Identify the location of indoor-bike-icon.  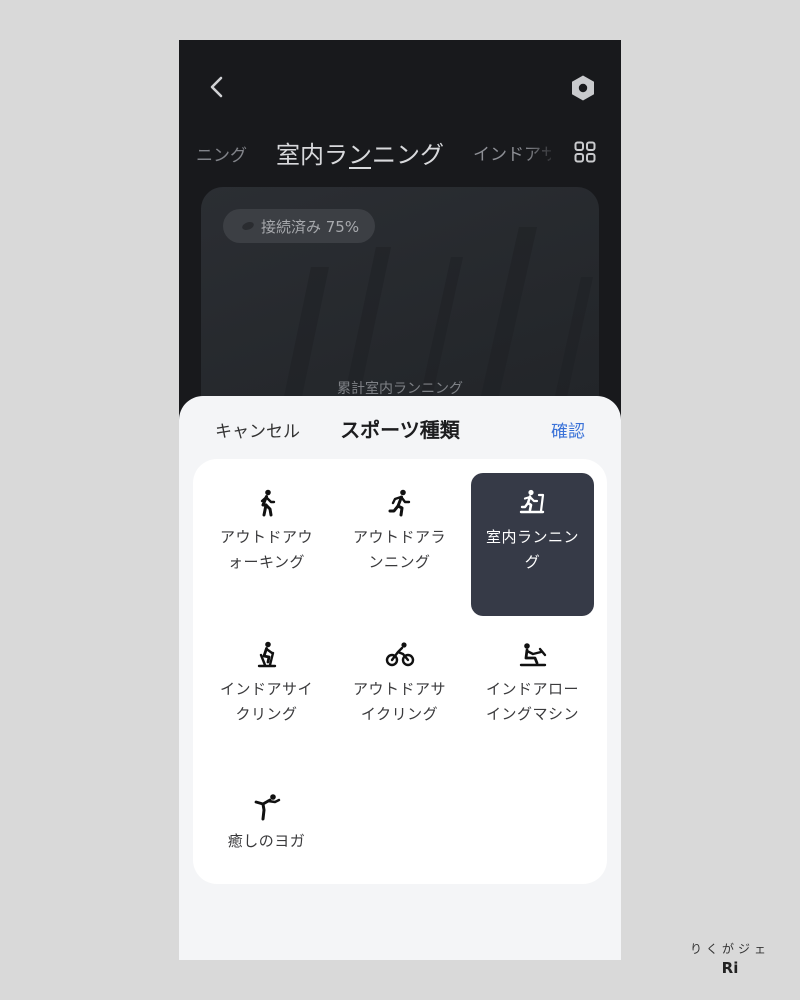
(266, 654).